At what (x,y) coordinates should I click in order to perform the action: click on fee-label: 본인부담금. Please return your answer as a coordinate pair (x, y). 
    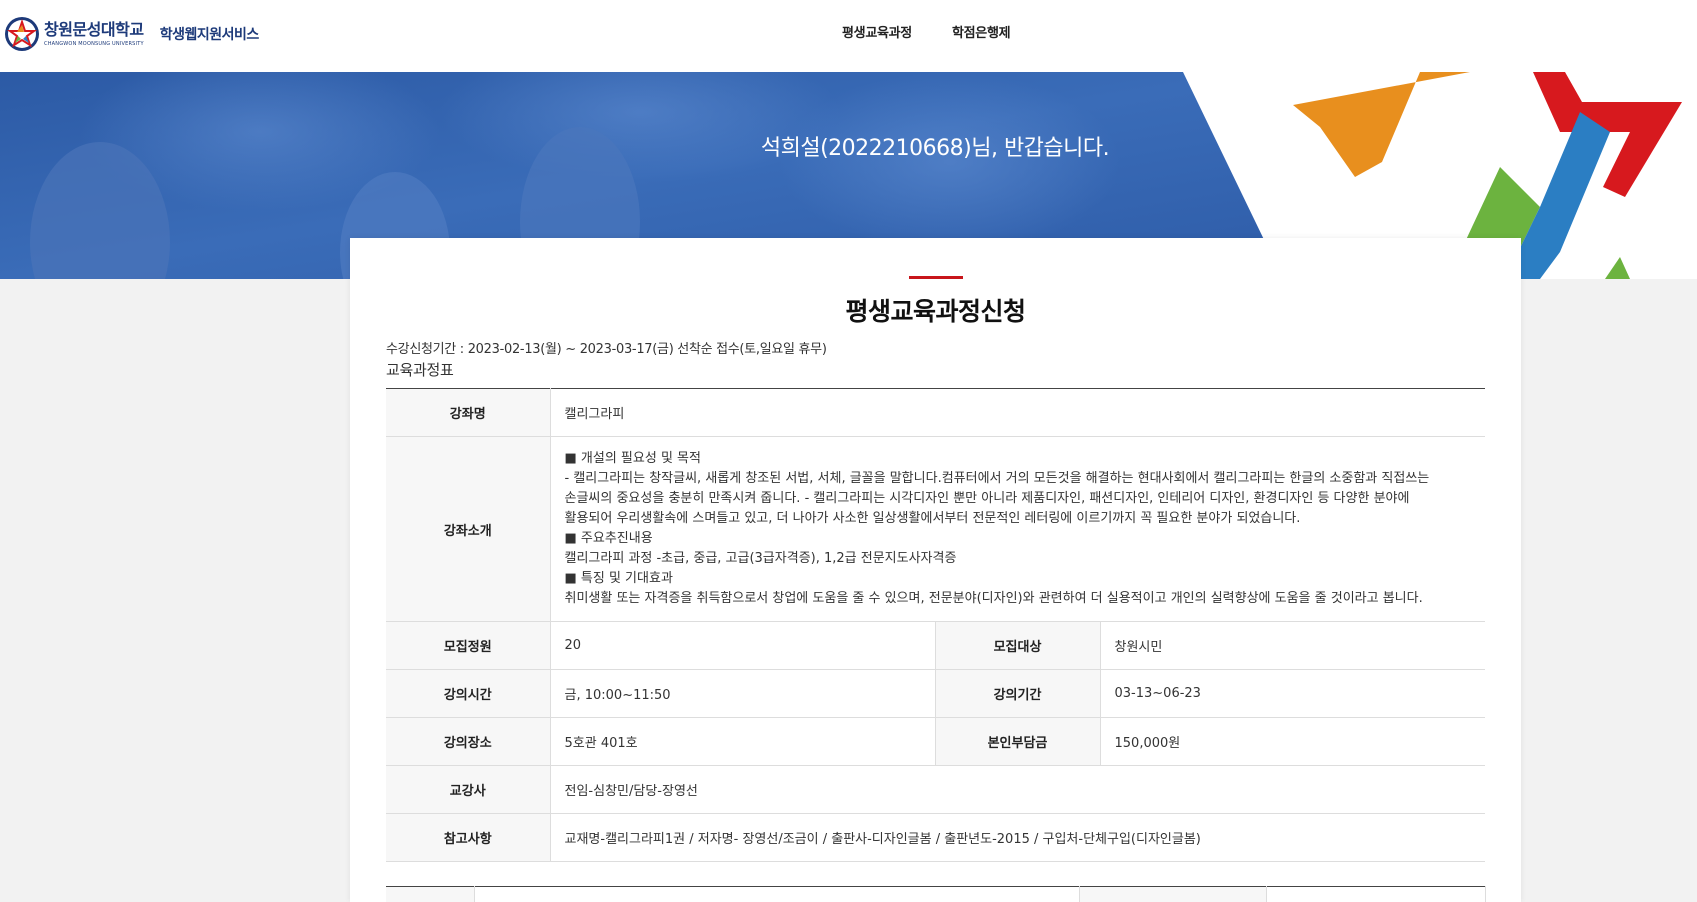
    Looking at the image, I should click on (1018, 741).